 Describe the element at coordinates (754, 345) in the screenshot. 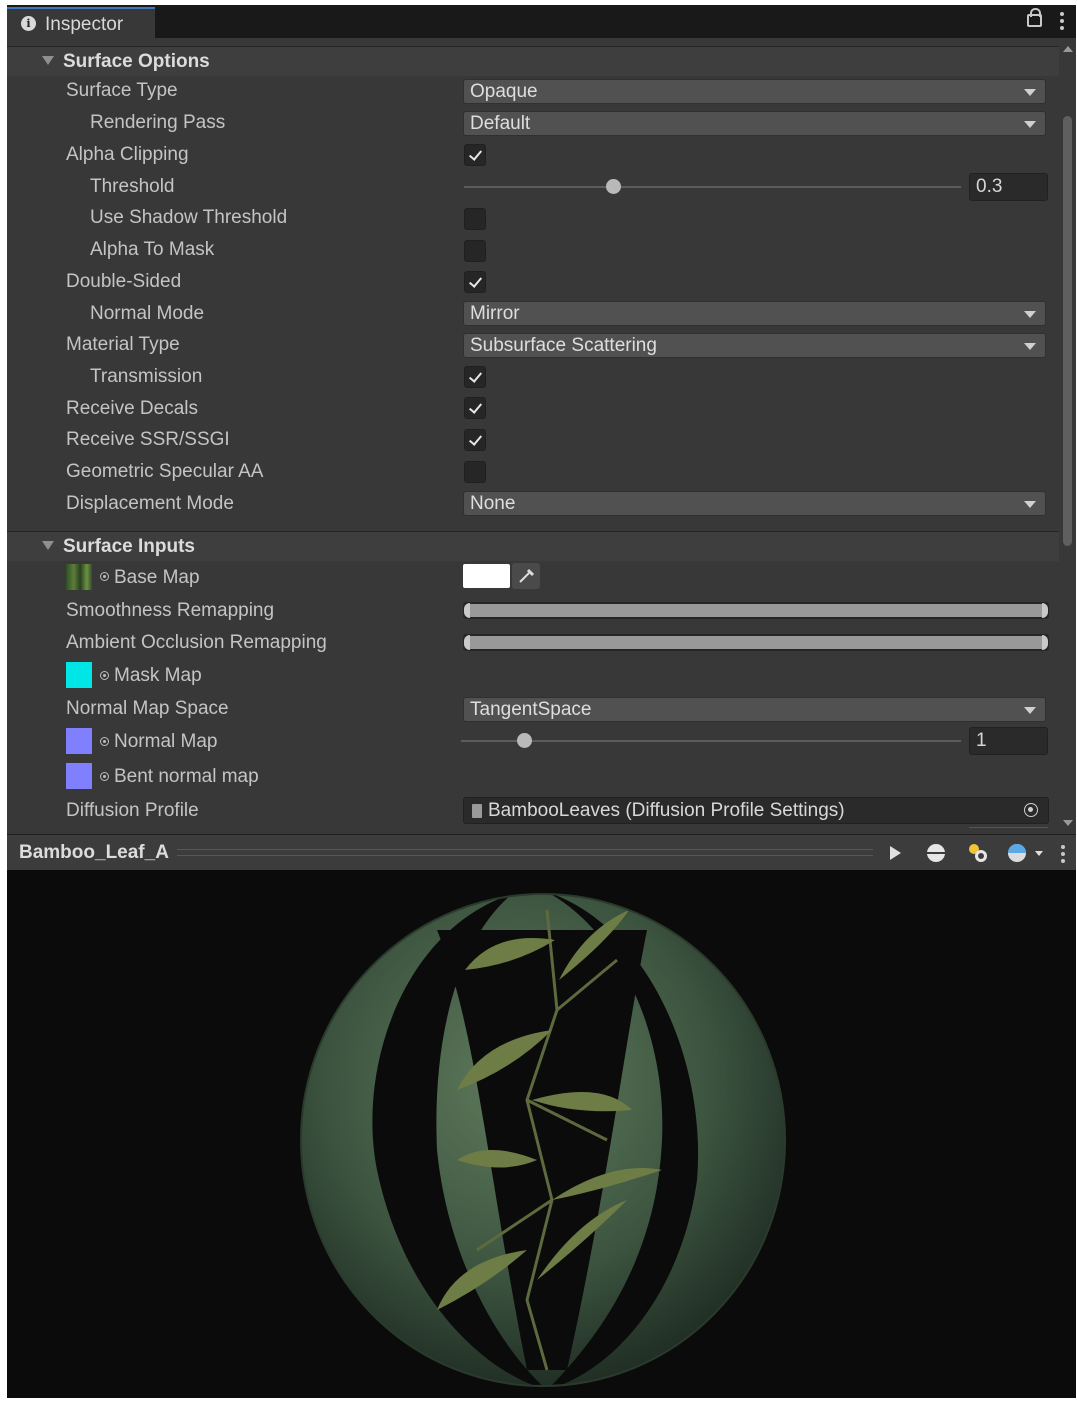

I see `material-type-dropdown: Subsurface Scattering` at that location.